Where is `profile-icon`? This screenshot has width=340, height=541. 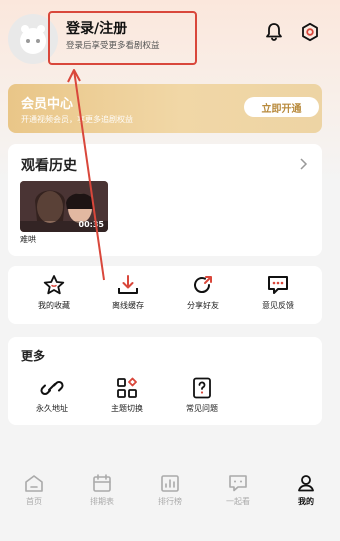
profile-icon is located at coordinates (306, 483).